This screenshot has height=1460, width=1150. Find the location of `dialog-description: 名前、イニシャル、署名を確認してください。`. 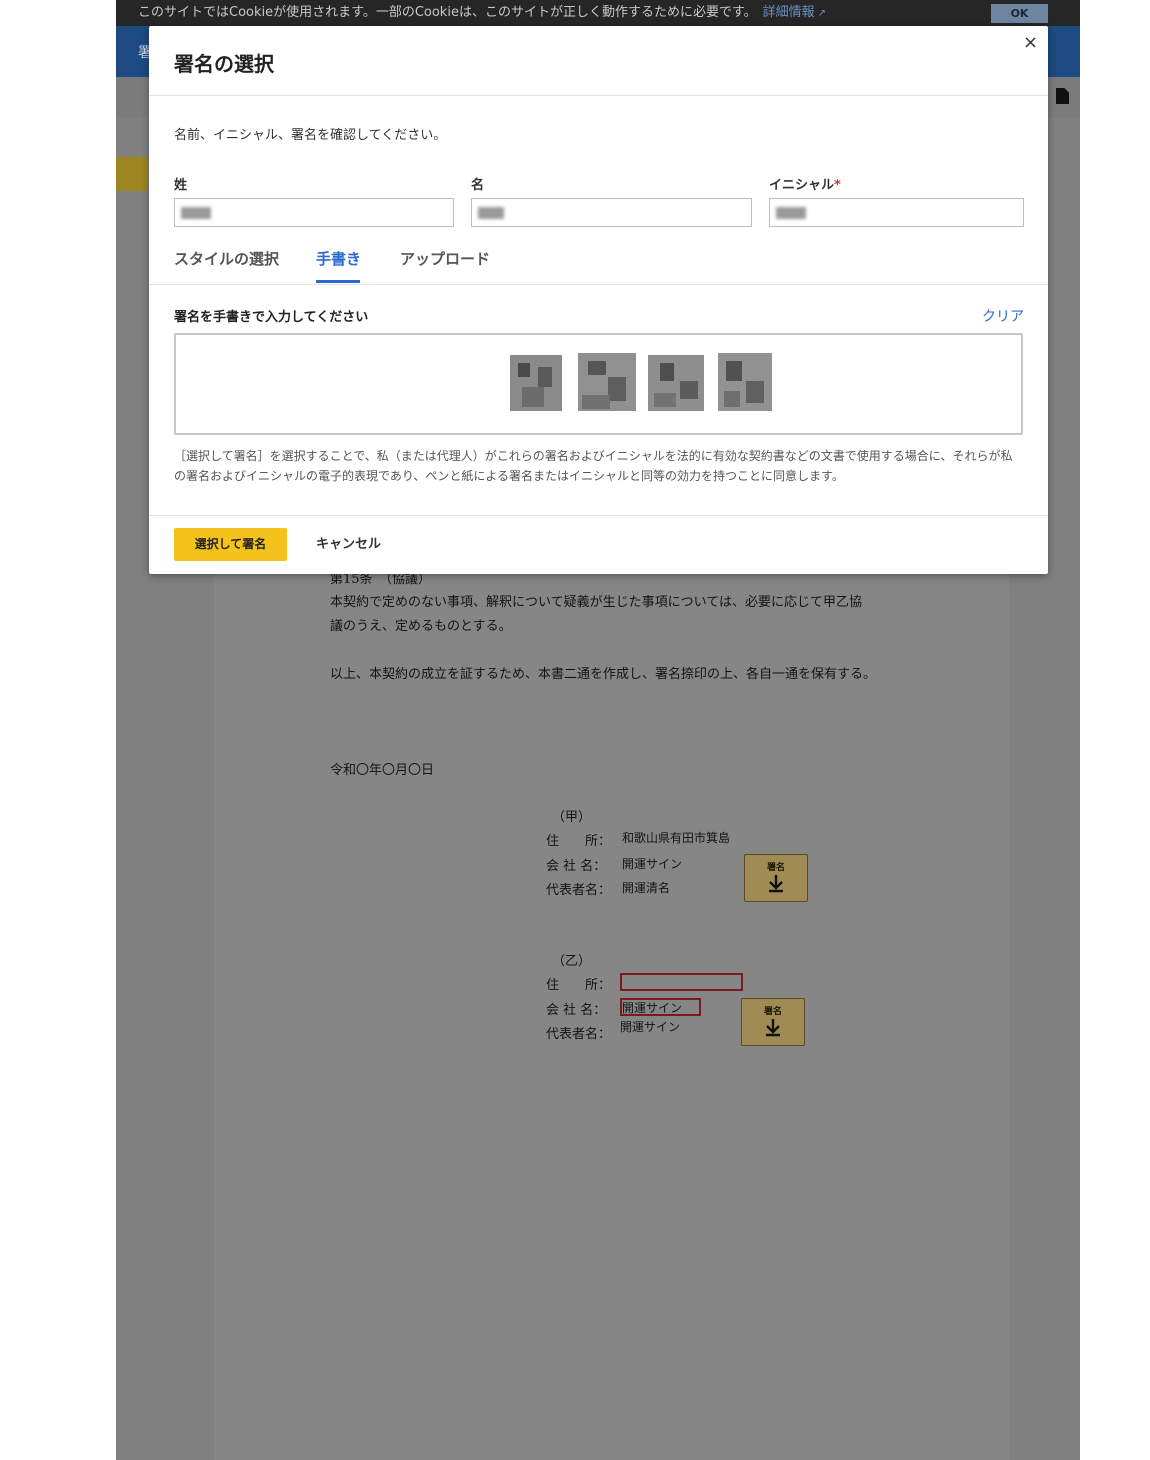

dialog-description: 名前、イニシャル、署名を確認してください。 is located at coordinates (310, 135).